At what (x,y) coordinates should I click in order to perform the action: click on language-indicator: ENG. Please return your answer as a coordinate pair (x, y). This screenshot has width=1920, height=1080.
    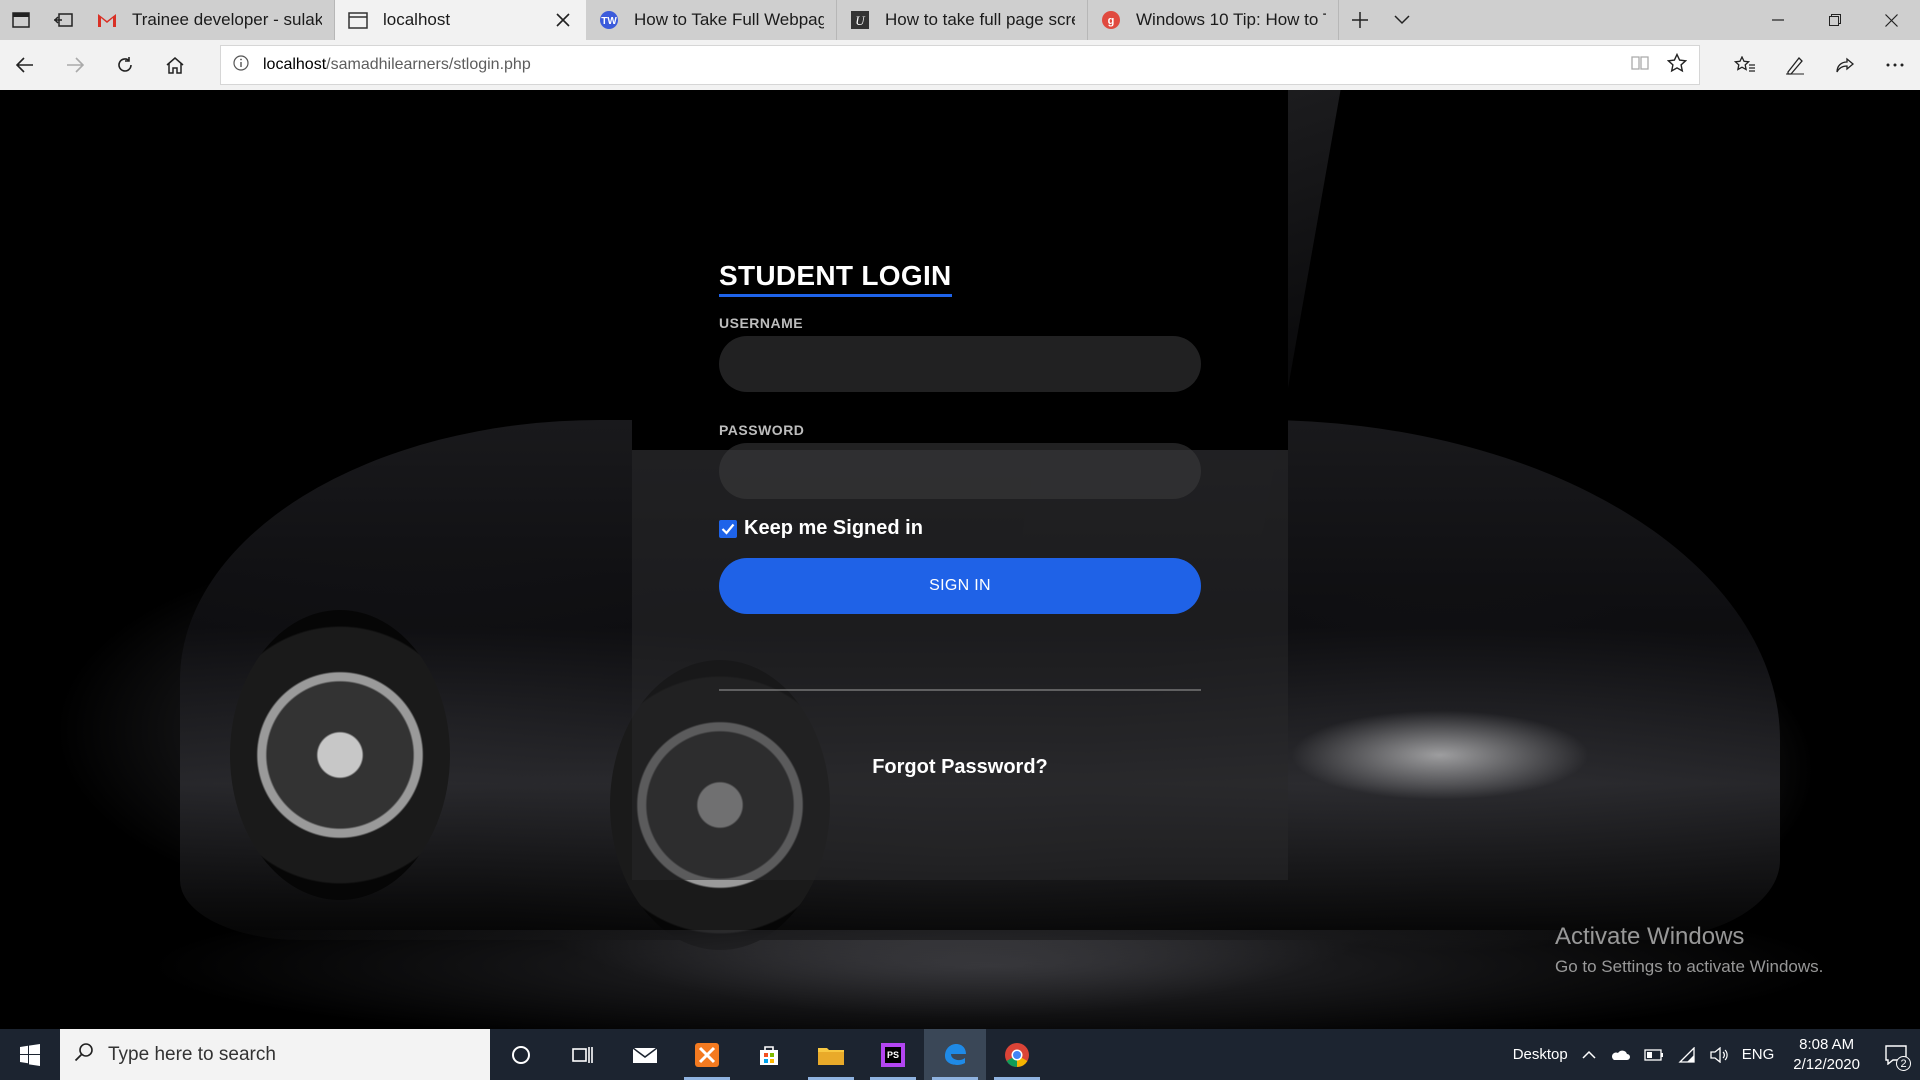
    Looking at the image, I should click on (1758, 1054).